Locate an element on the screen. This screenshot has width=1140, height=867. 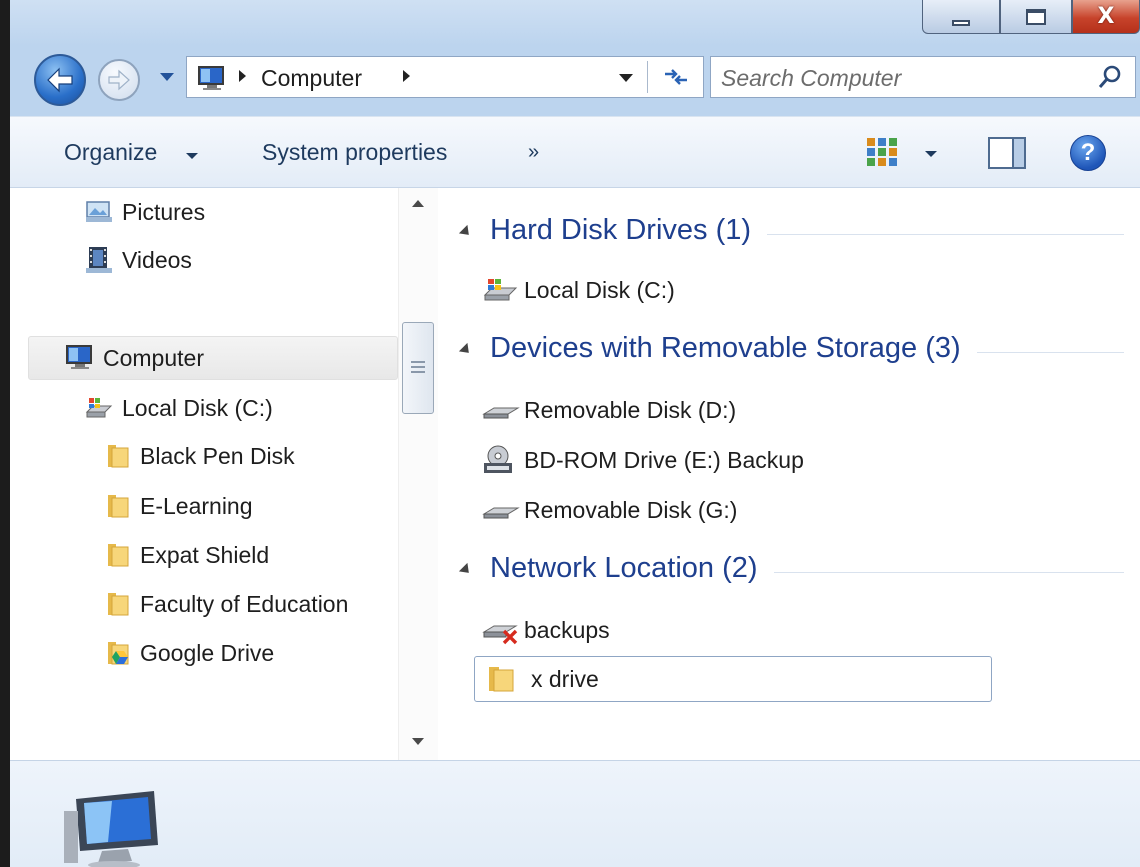
search-box is located at coordinates (923, 77).